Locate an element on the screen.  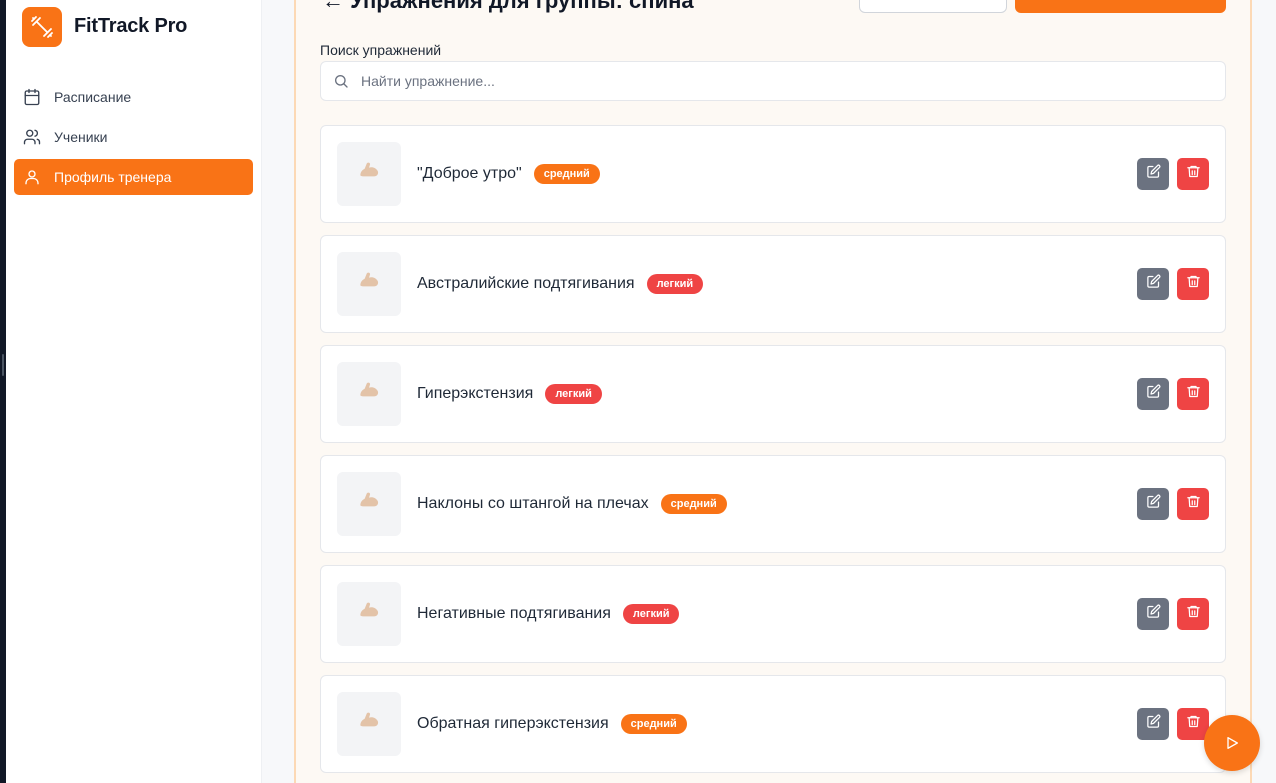
sidebar-item-schedule: Расписание is located at coordinates (133, 97).